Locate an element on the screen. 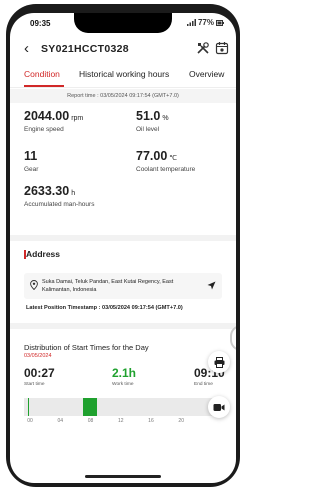 Image resolution: width=320 pixels, height=491 pixels. metric-accumulated-man-hours: 2633.30 h Accumulated man-hours is located at coordinates (59, 196).